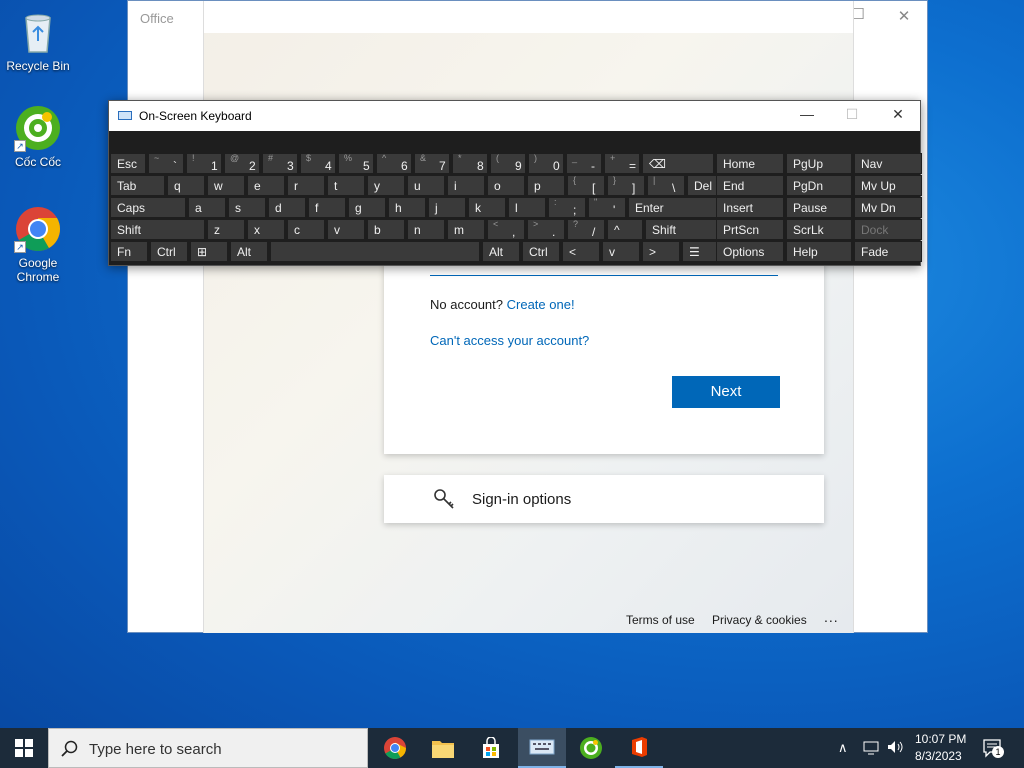 This screenshot has width=1024, height=768. I want to click on notifications-icon: 1, so click(993, 749).